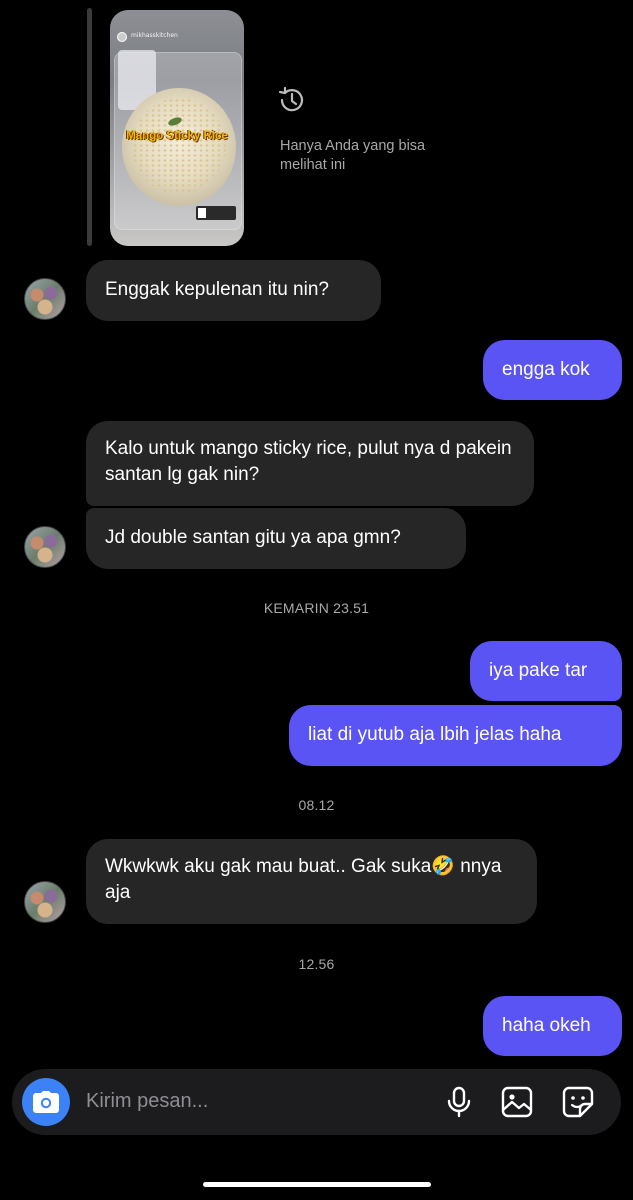  What do you see at coordinates (291, 99) in the screenshot?
I see `history-icon` at bounding box center [291, 99].